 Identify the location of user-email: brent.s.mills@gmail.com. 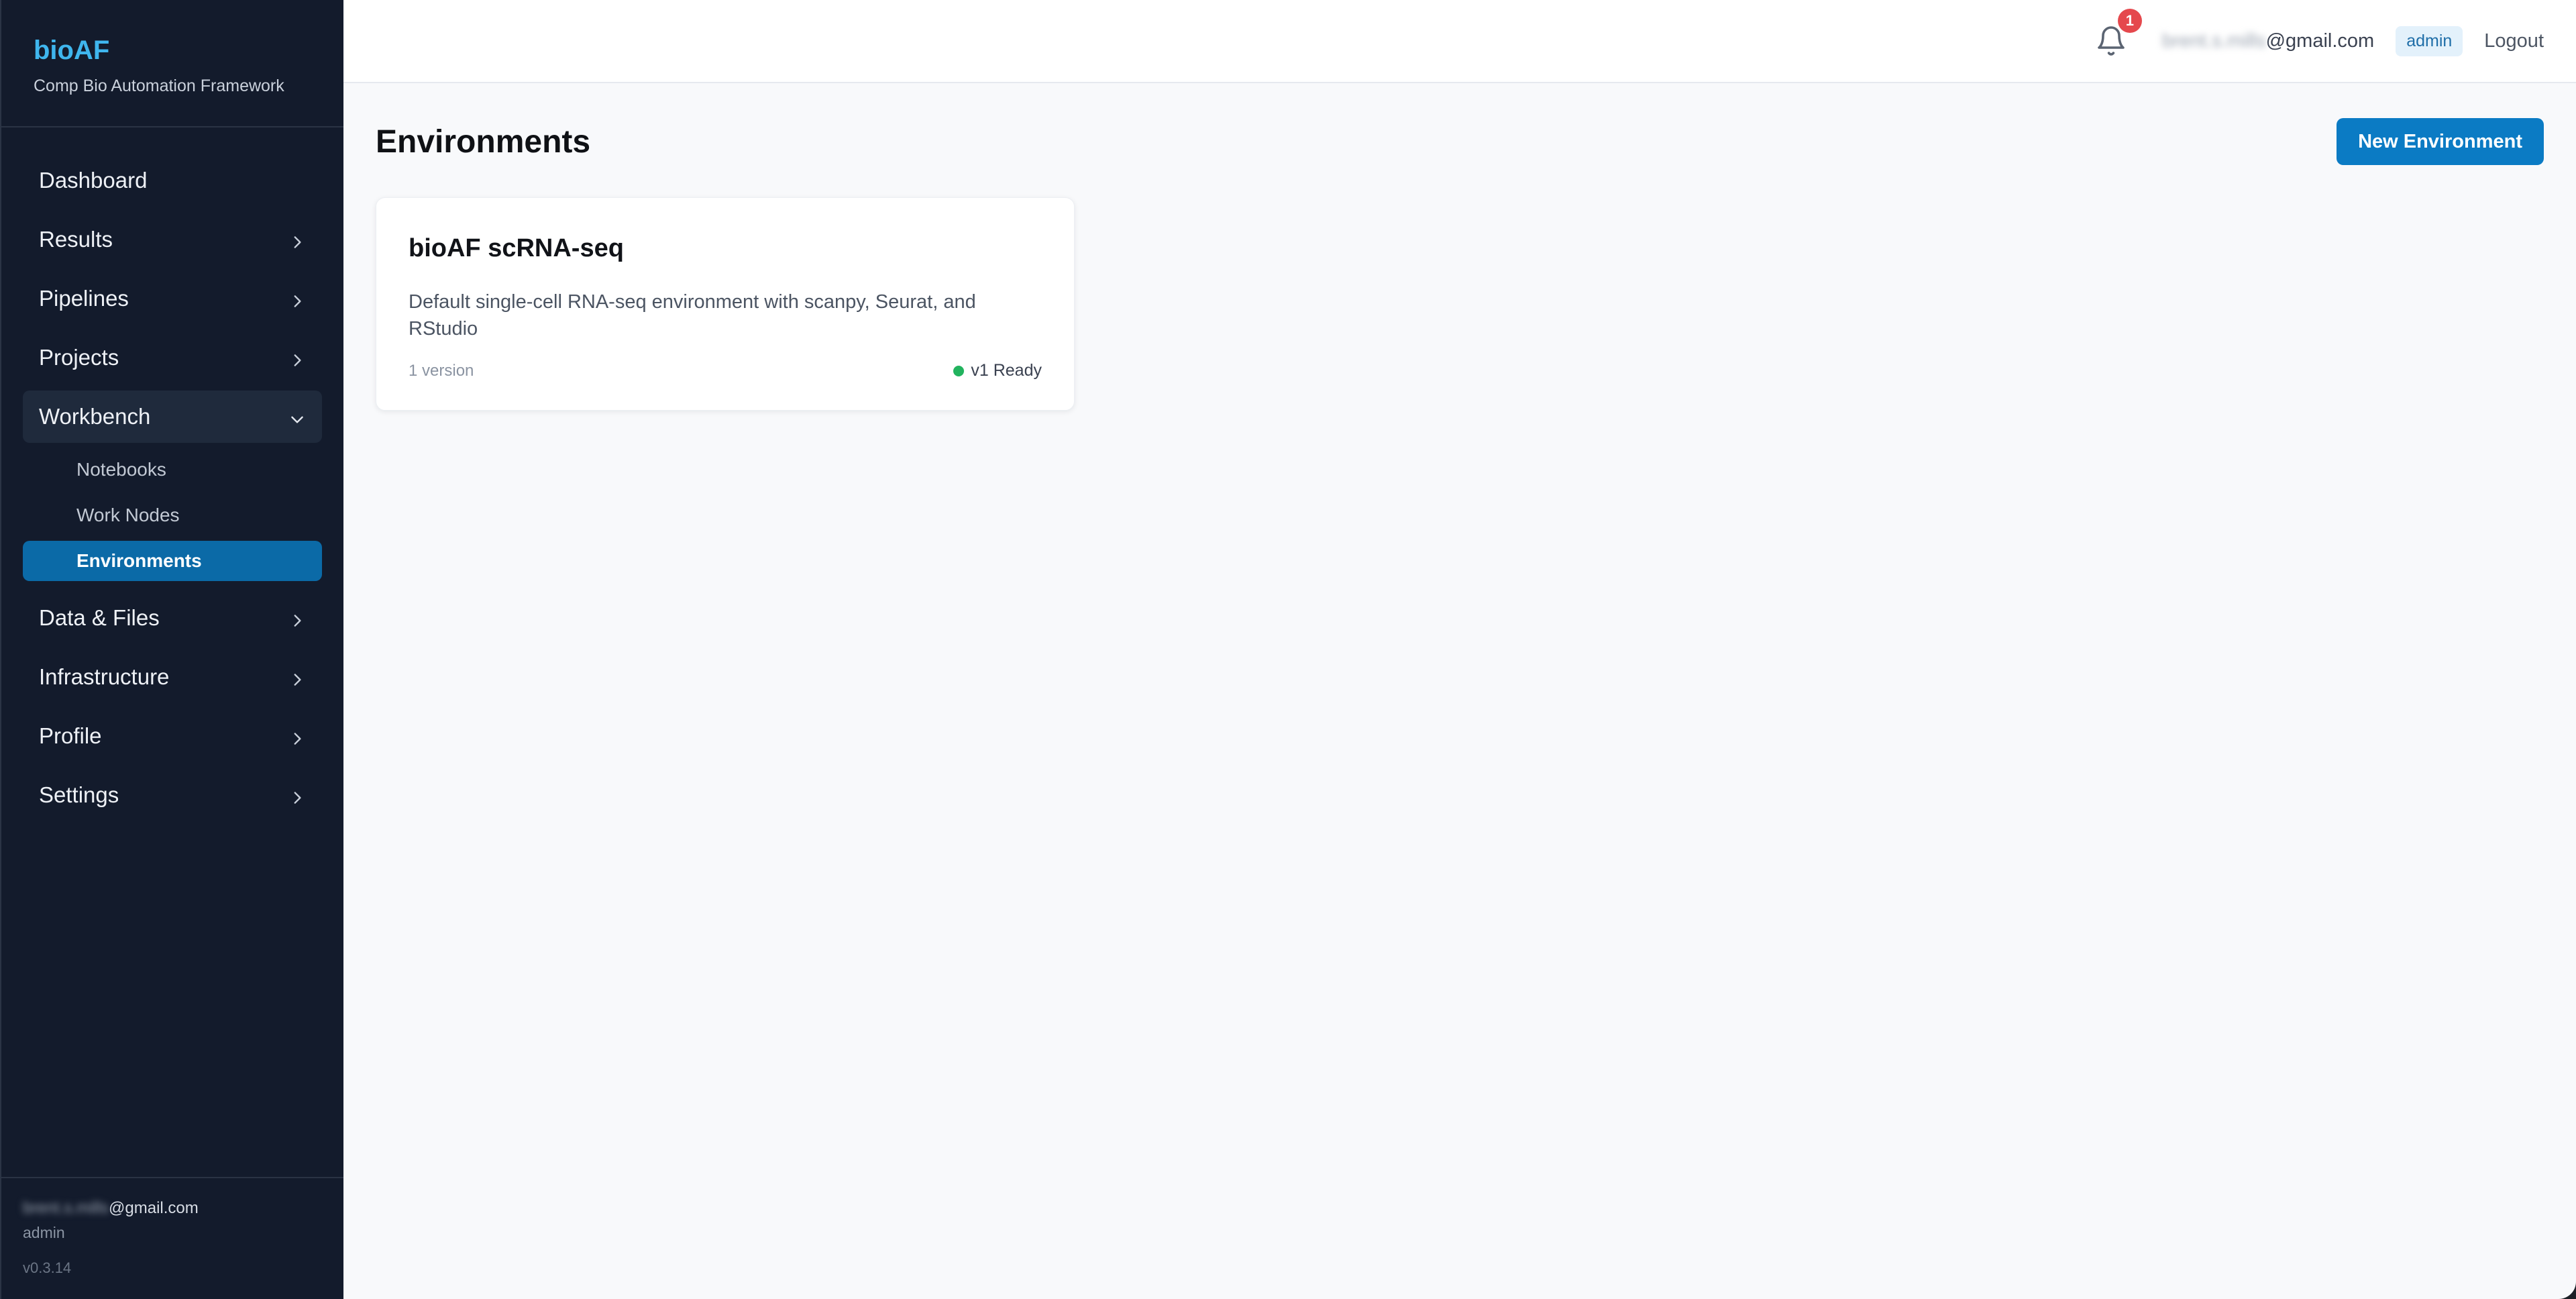
(2268, 41).